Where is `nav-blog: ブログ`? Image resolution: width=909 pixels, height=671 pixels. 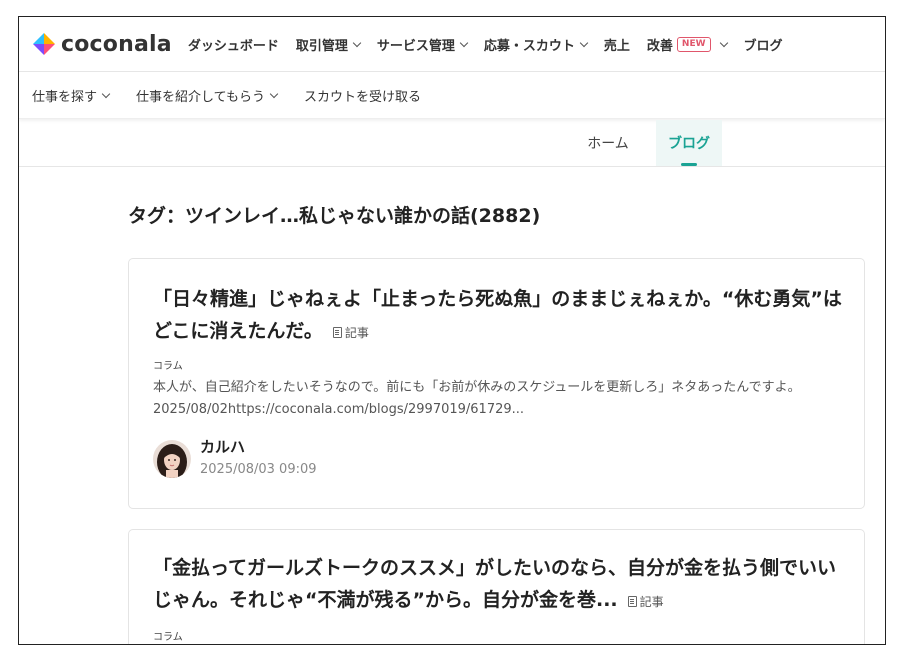
nav-blog: ブログ is located at coordinates (763, 44).